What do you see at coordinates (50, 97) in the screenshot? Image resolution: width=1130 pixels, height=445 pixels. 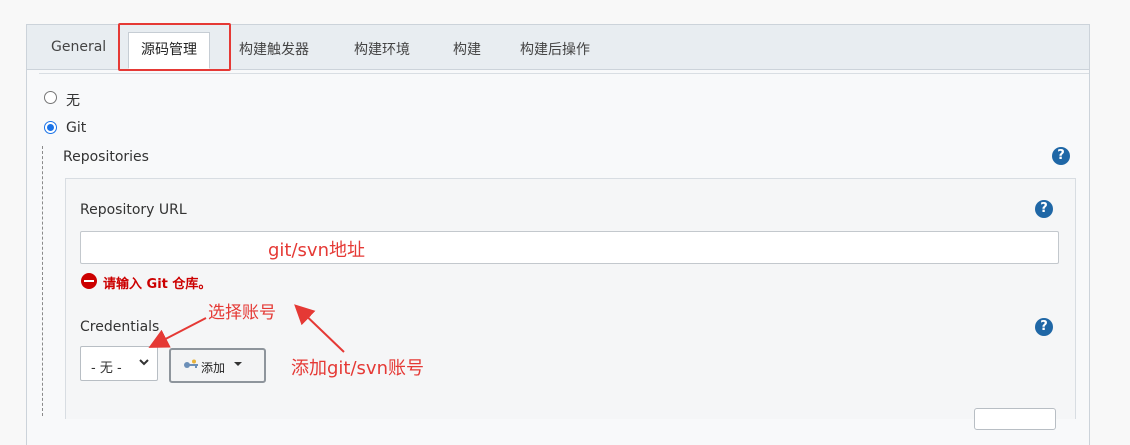 I see `radio-none` at bounding box center [50, 97].